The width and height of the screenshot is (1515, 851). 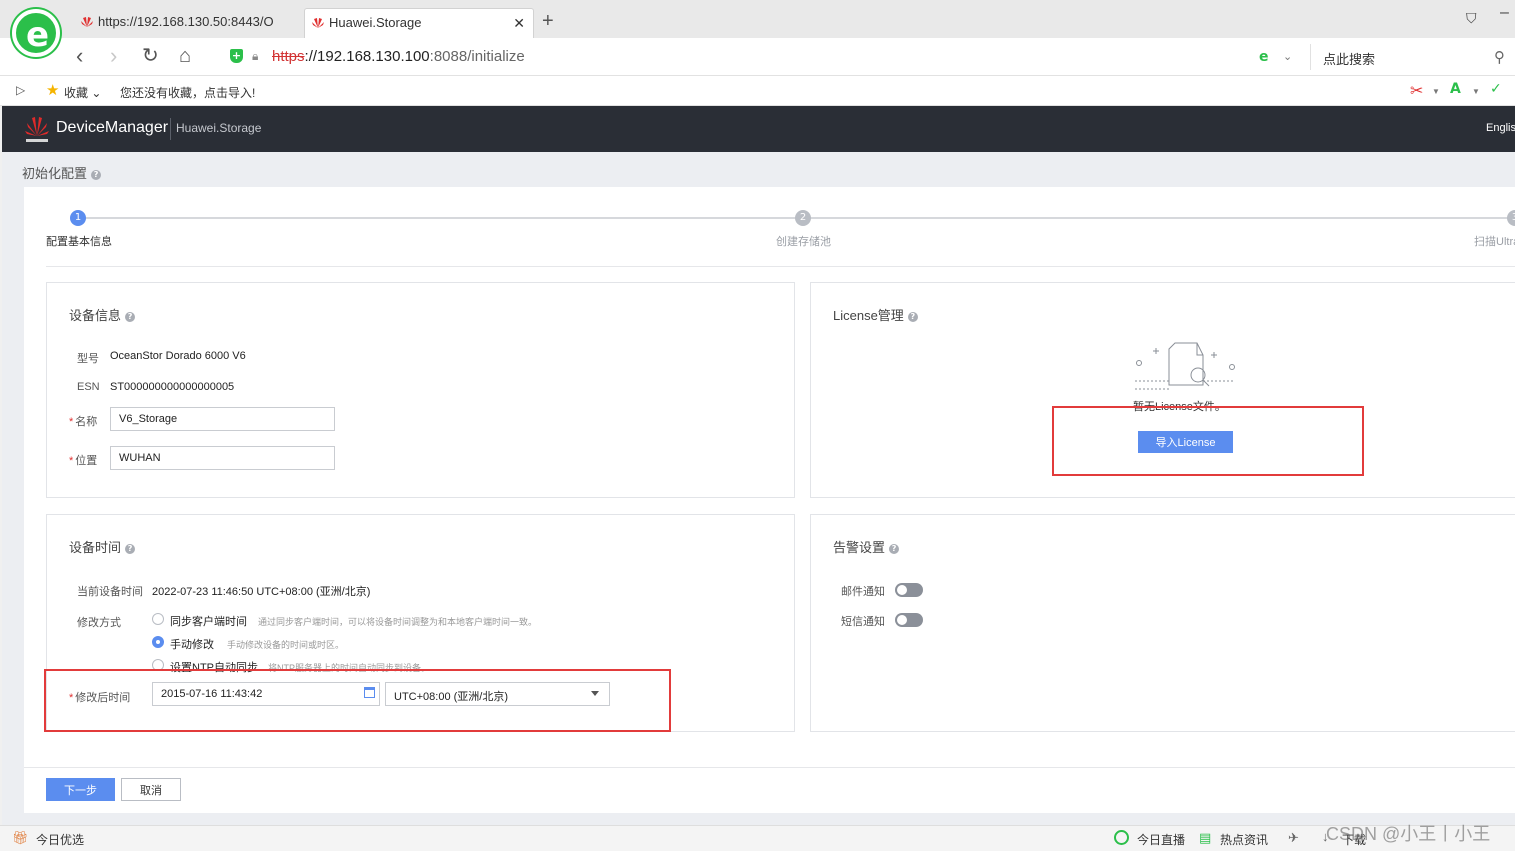 I want to click on name-label: * 名称, so click(x=83, y=422).